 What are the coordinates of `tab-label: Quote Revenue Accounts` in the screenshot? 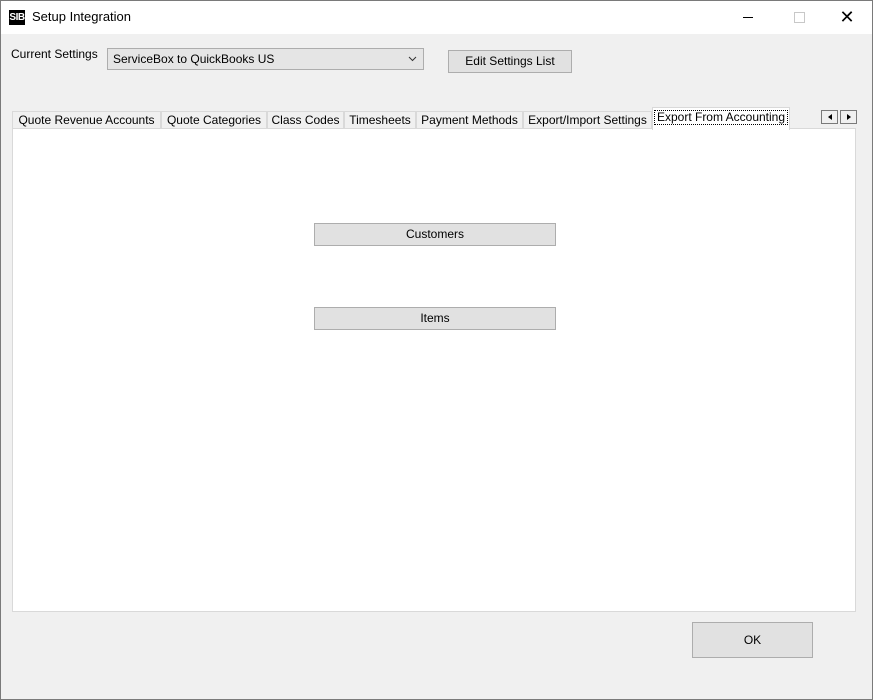 It's located at (86, 120).